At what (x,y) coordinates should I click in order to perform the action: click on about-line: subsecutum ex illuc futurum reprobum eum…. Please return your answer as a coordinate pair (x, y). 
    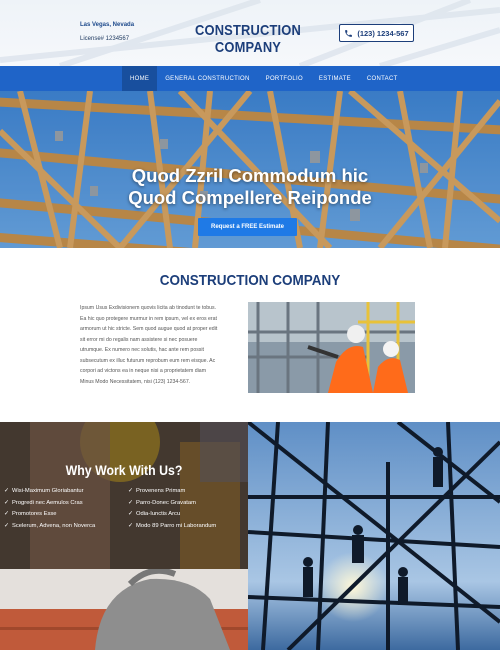
    Looking at the image, I should click on (148, 360).